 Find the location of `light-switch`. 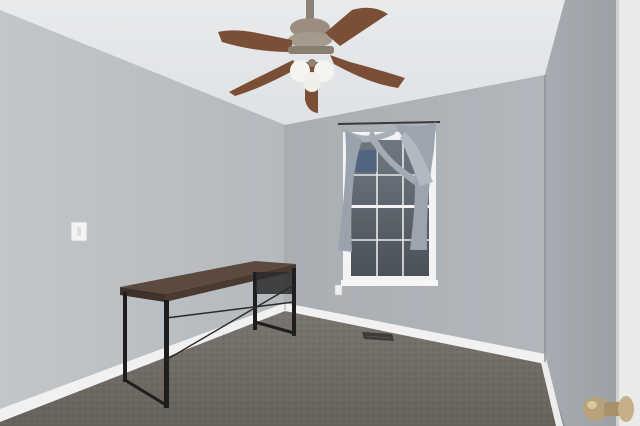

light-switch is located at coordinates (79, 231).